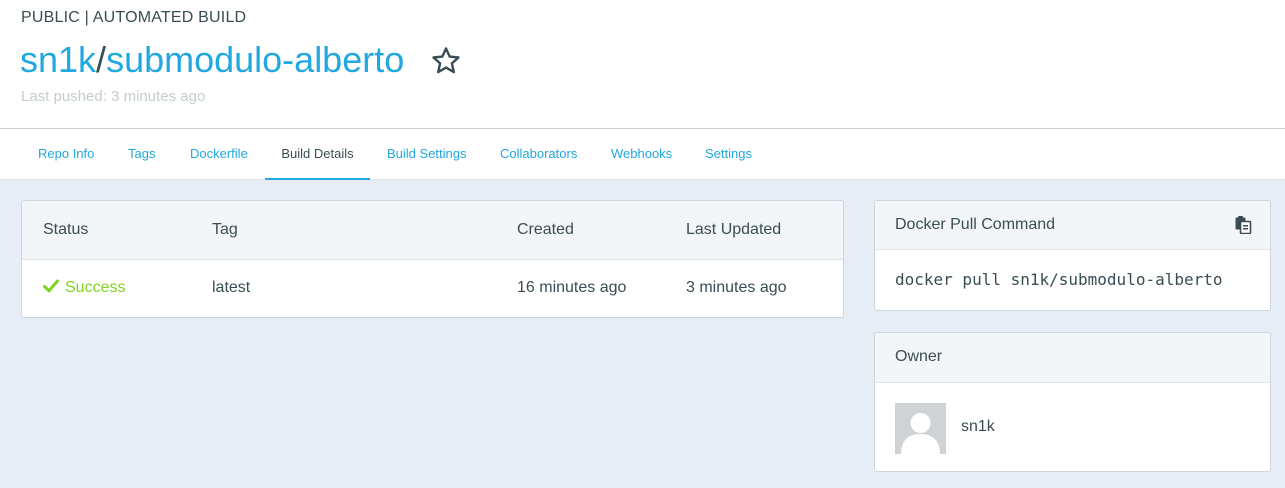  What do you see at coordinates (734, 229) in the screenshot?
I see `column-header-last-updated: Last Updated` at bounding box center [734, 229].